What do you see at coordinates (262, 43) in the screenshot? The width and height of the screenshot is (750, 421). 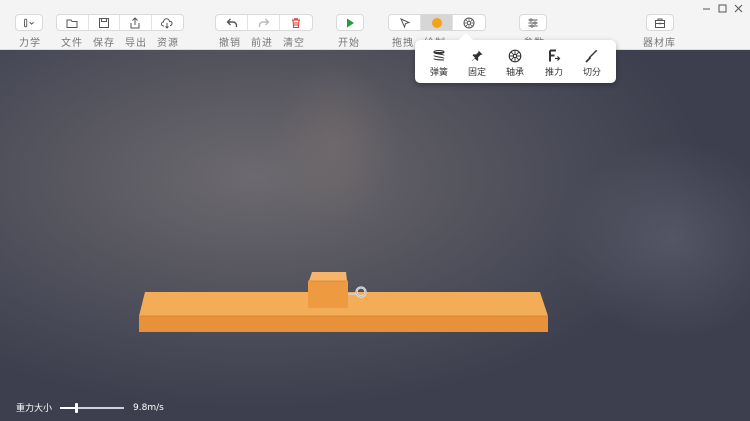 I see `redo-label: 前进` at bounding box center [262, 43].